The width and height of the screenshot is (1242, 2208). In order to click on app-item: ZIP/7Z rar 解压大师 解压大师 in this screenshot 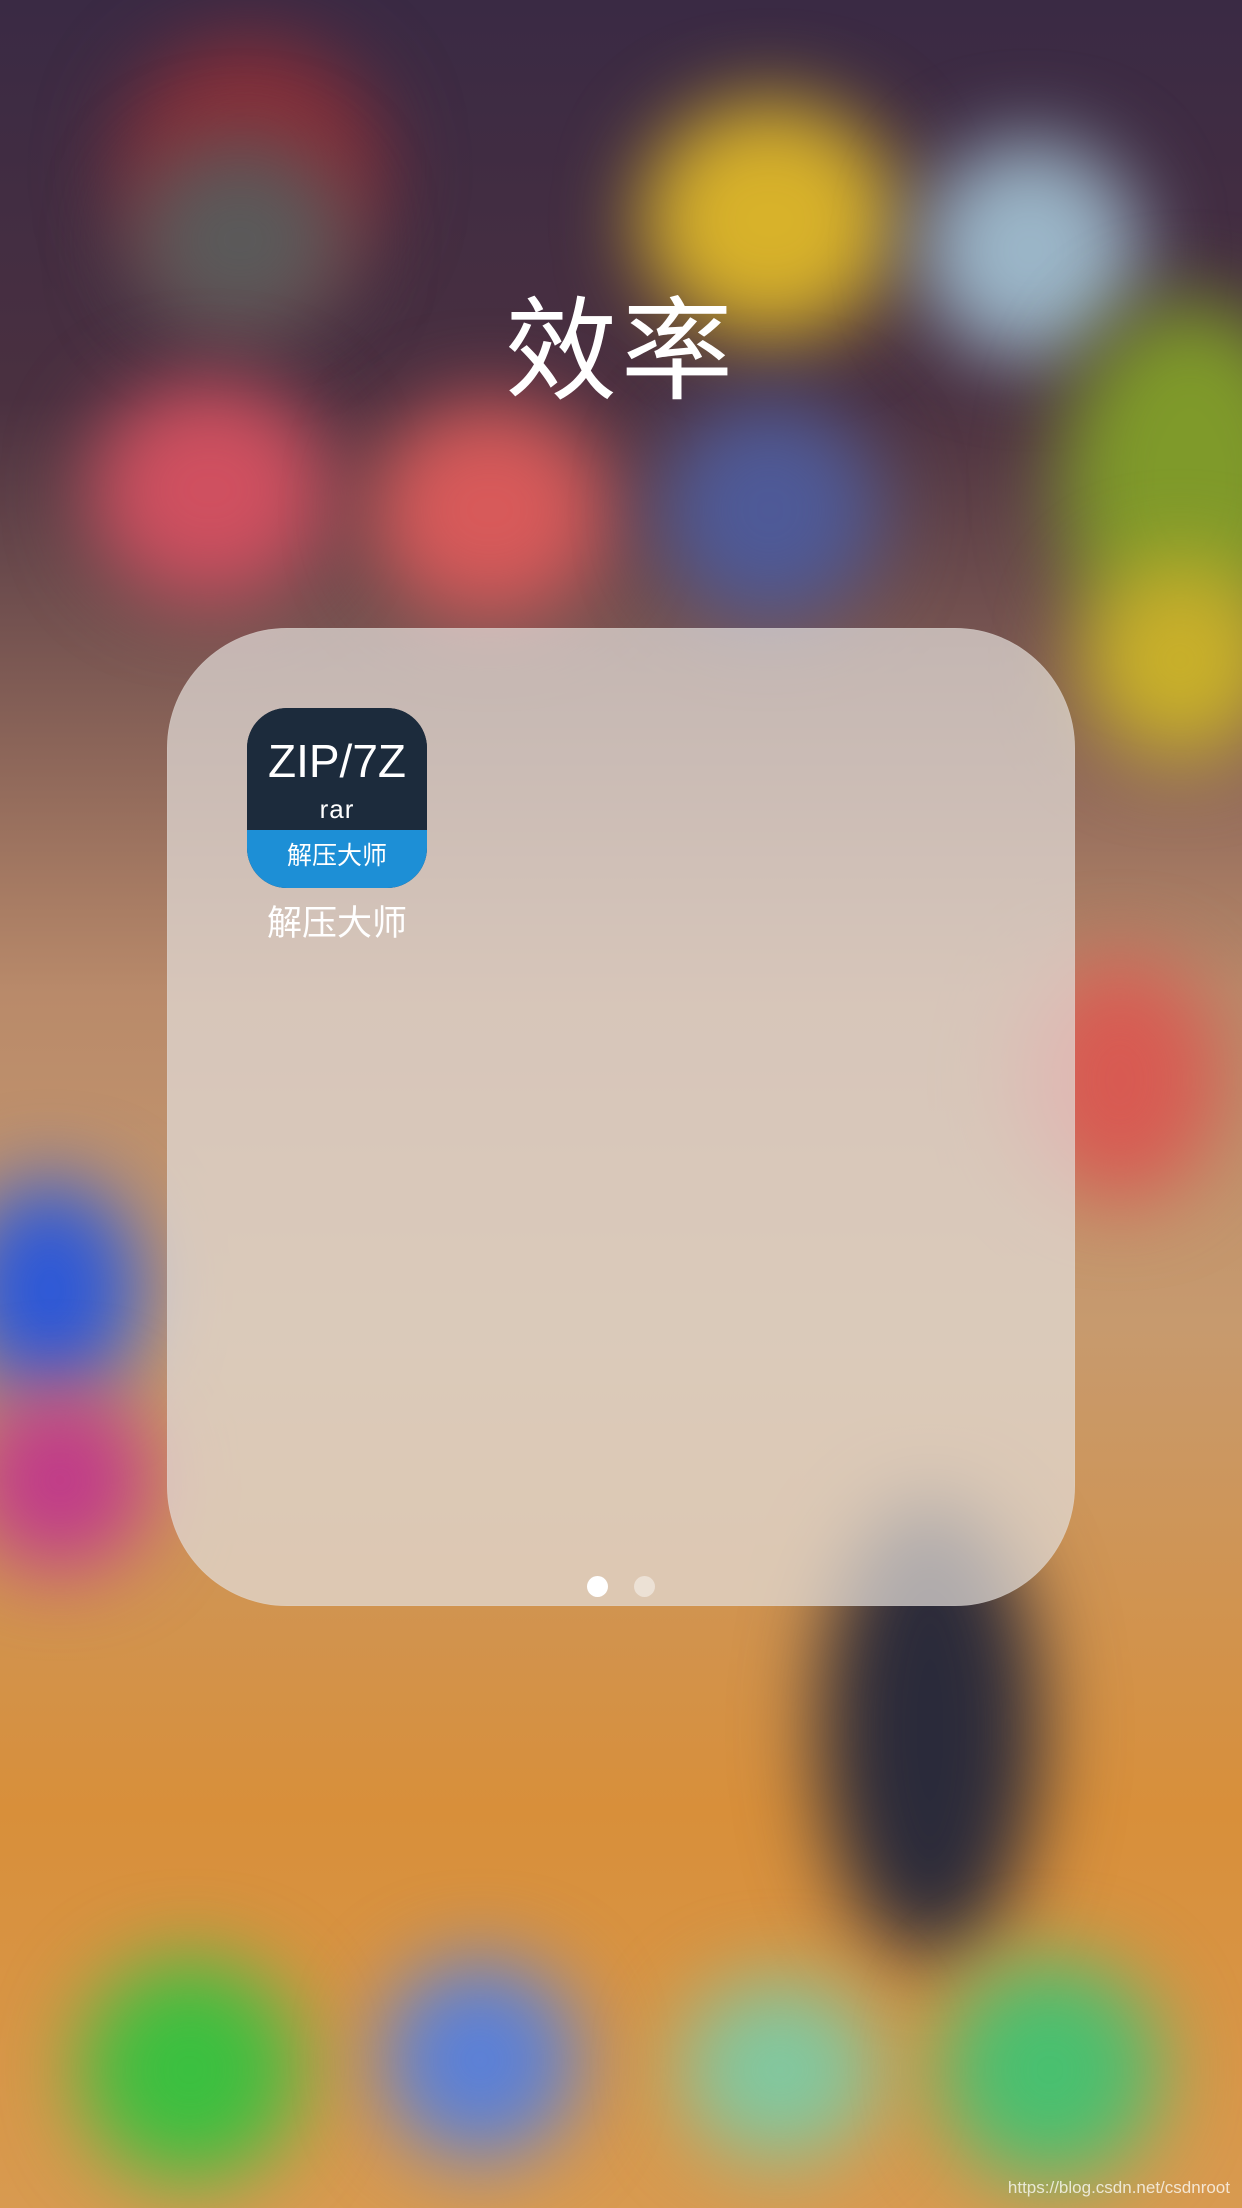, I will do `click(337, 827)`.